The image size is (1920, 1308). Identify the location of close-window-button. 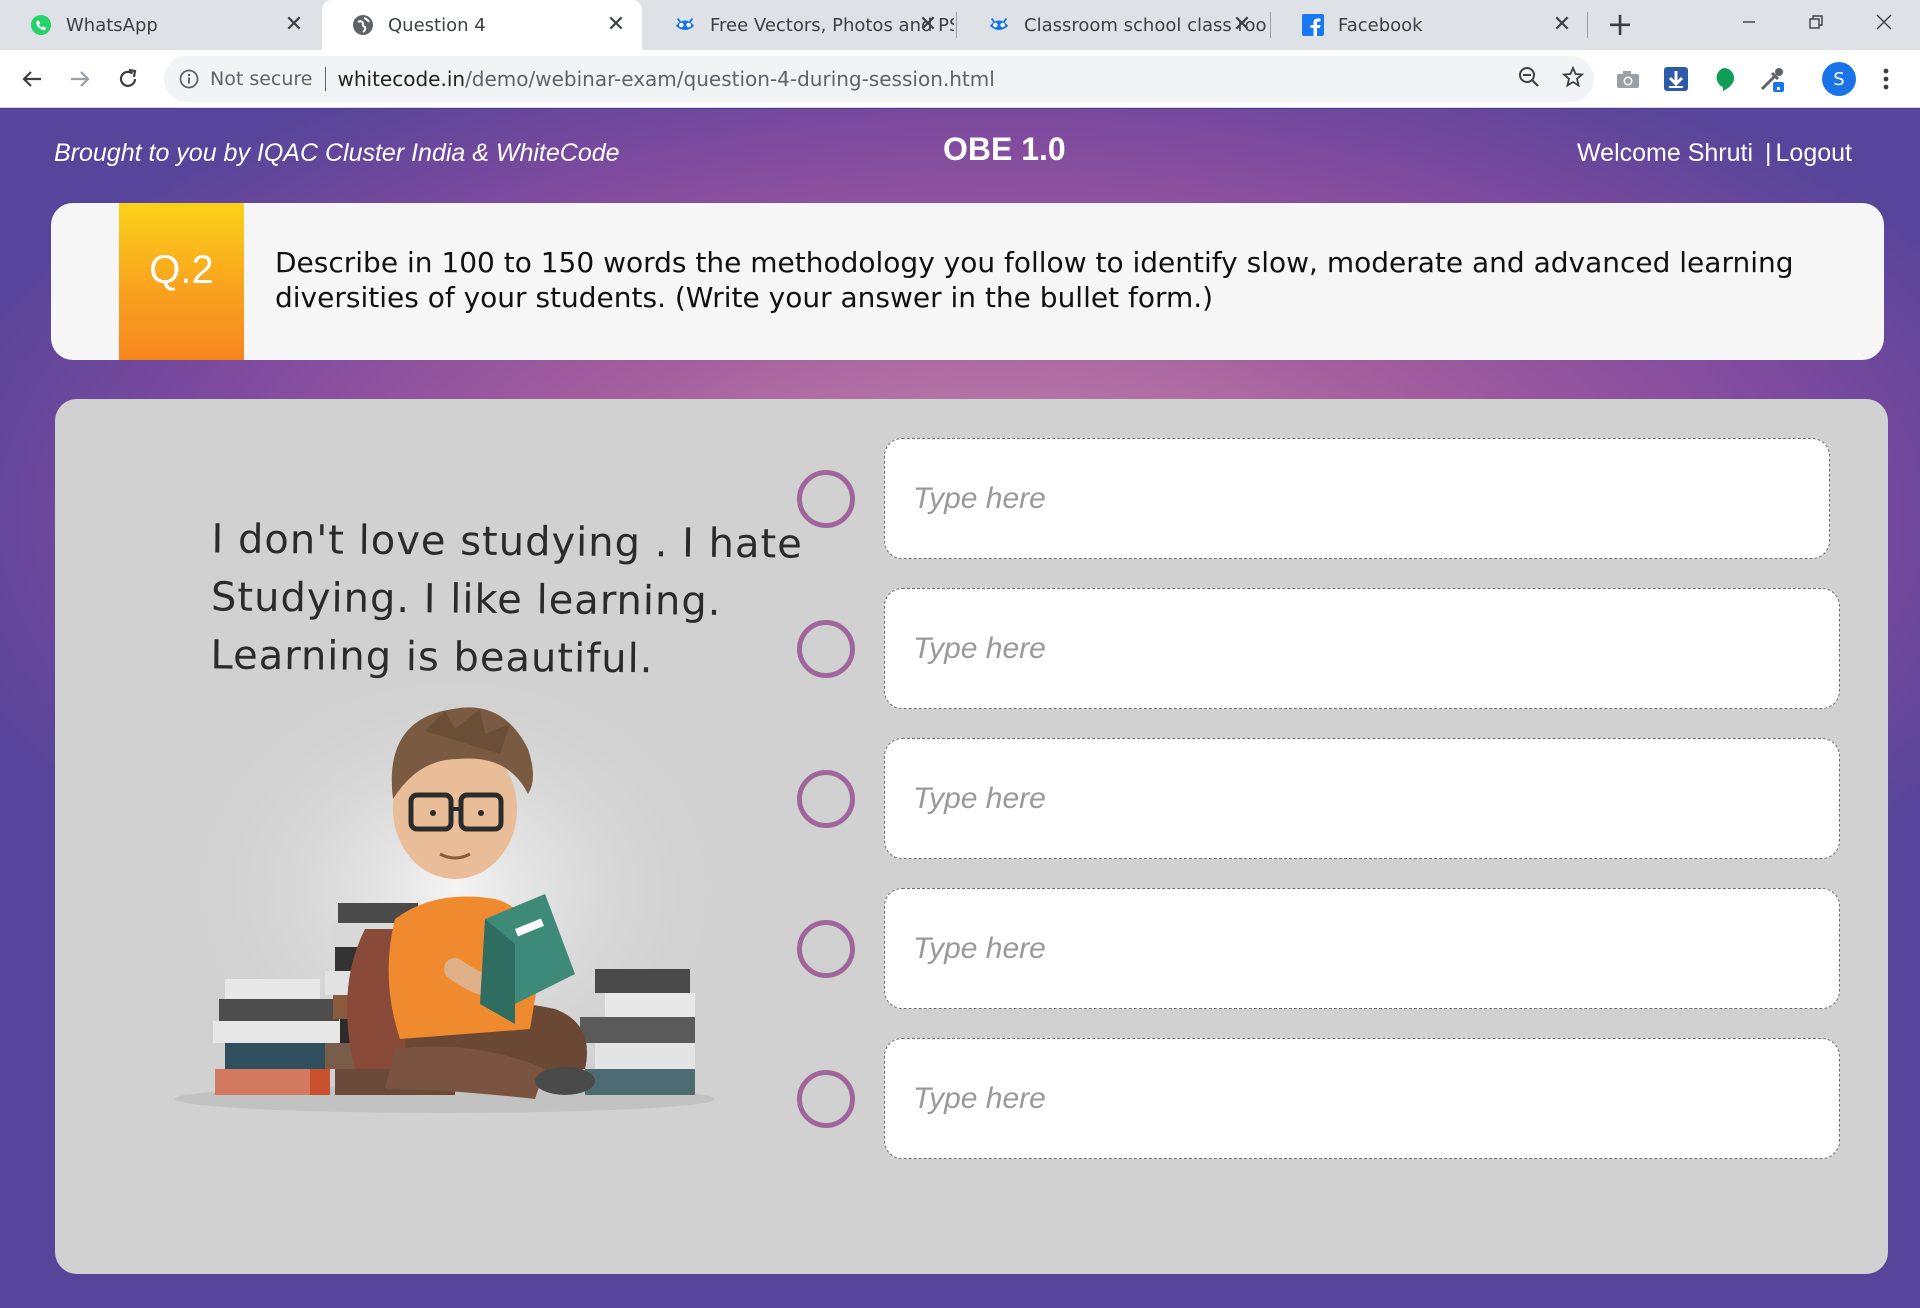
(1884, 22).